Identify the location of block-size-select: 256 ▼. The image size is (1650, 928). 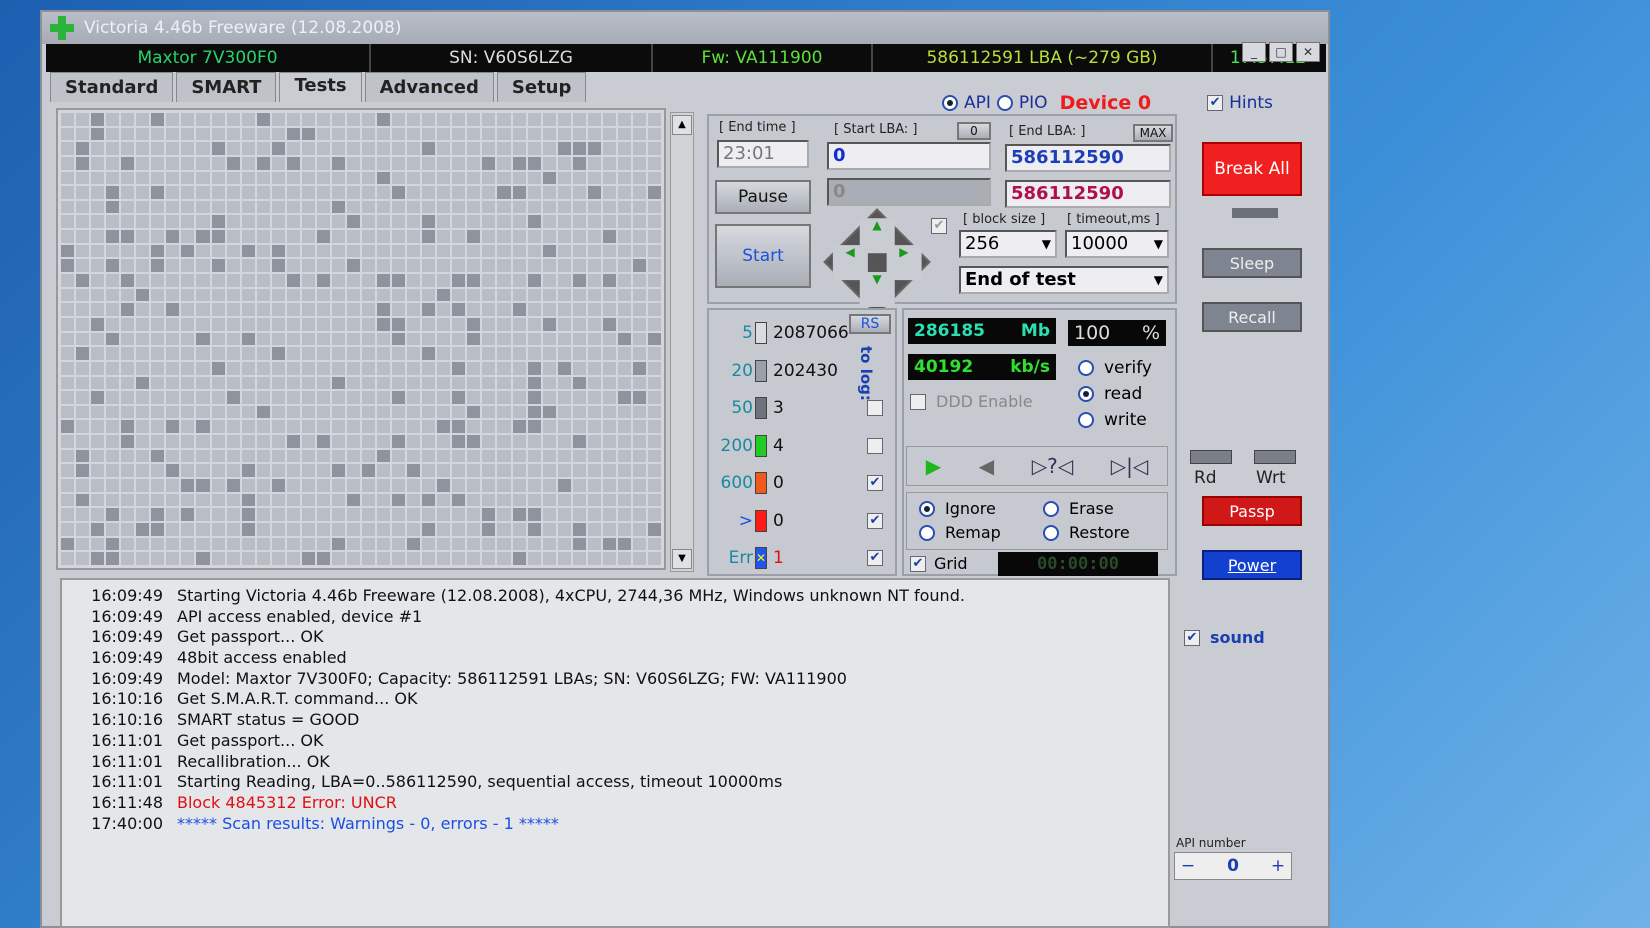
(1008, 244).